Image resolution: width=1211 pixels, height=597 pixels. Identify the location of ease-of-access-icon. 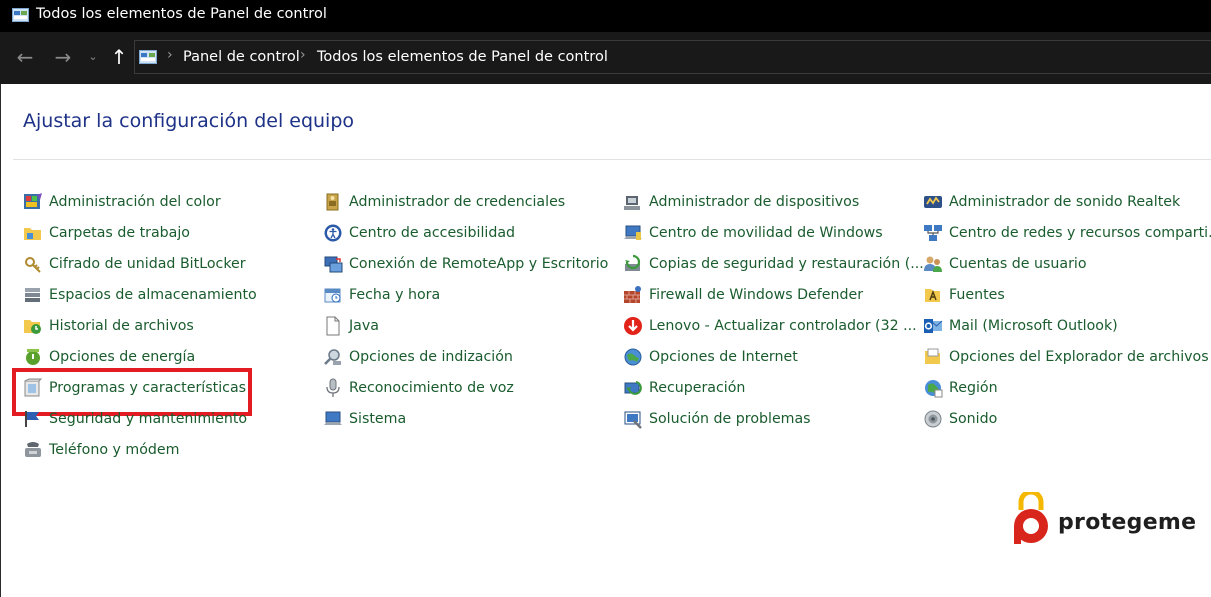
(333, 233).